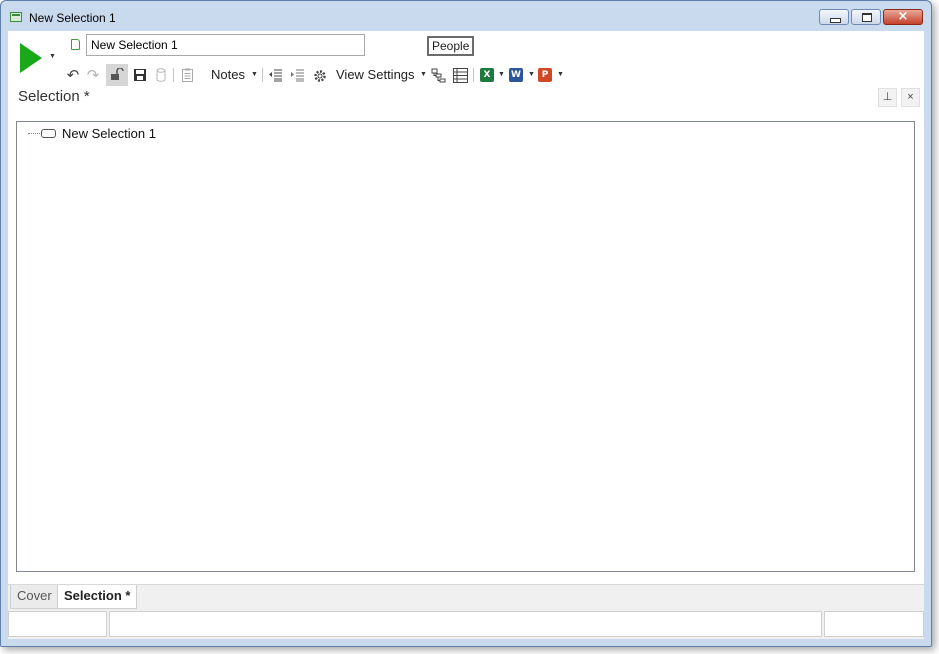  I want to click on close-pane-button: ×, so click(910, 97).